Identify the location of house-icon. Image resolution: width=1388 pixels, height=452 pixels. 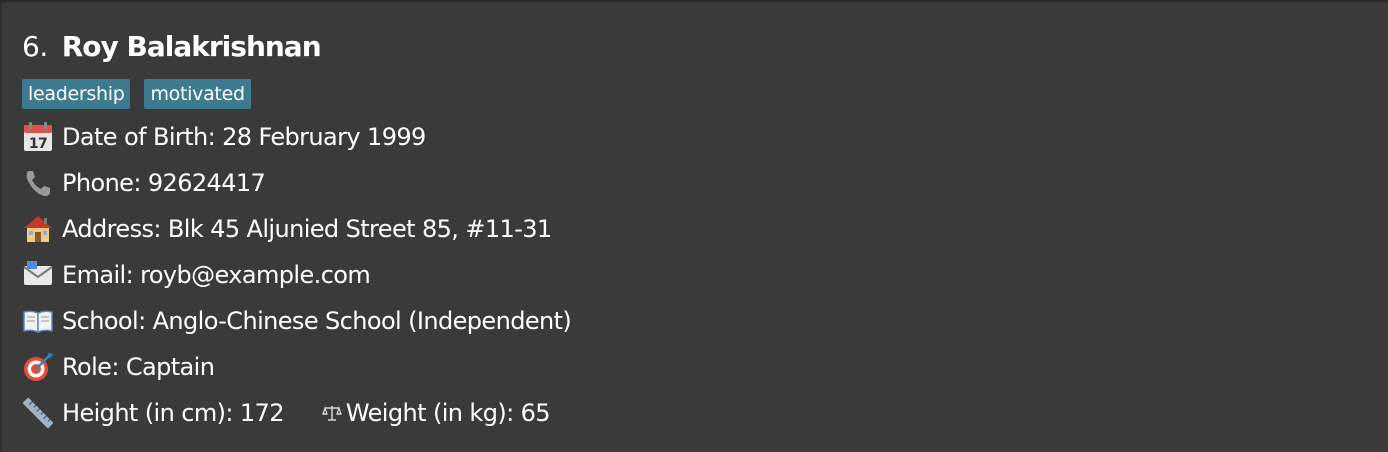
(38, 229).